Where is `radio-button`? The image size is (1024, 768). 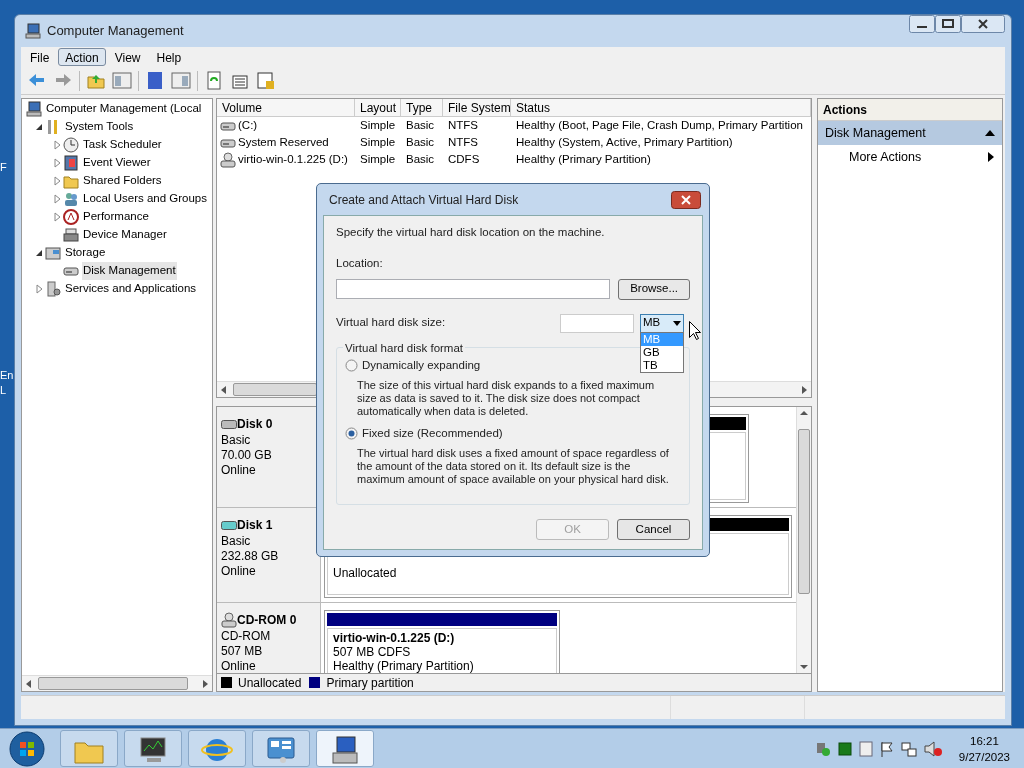
radio-button is located at coordinates (351, 365).